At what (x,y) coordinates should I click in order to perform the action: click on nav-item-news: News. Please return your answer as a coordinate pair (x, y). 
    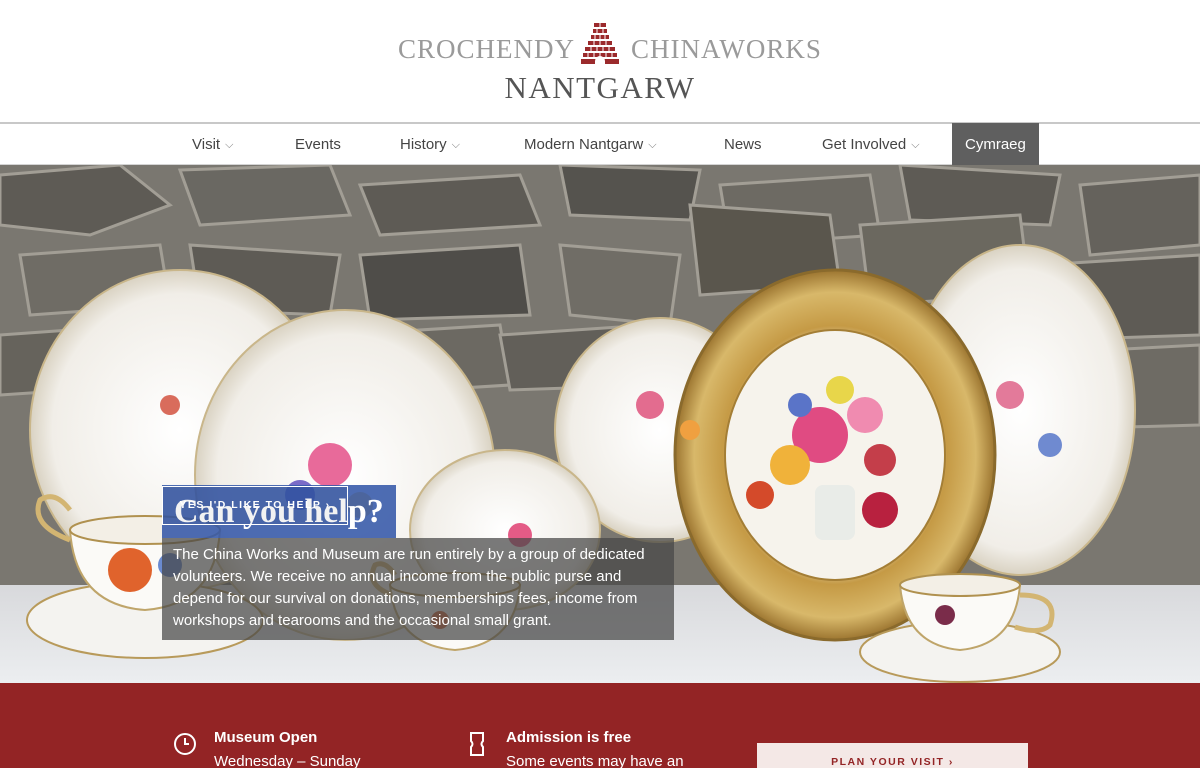
    Looking at the image, I should click on (743, 144).